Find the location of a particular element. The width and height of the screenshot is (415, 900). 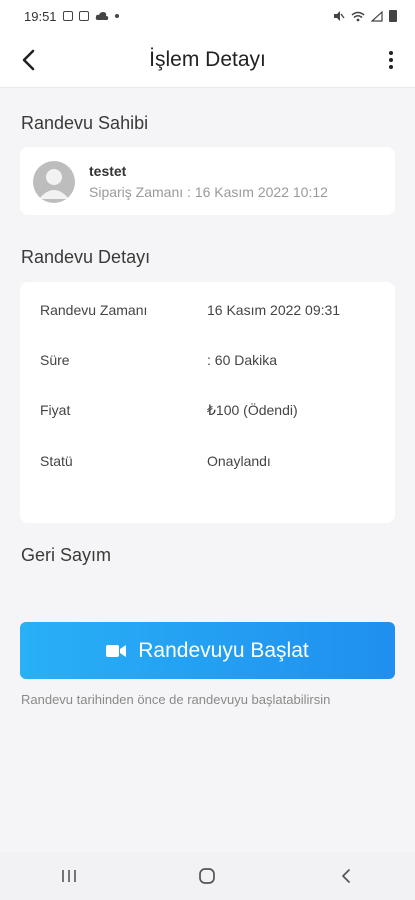

user-avatar-icon is located at coordinates (54, 182).